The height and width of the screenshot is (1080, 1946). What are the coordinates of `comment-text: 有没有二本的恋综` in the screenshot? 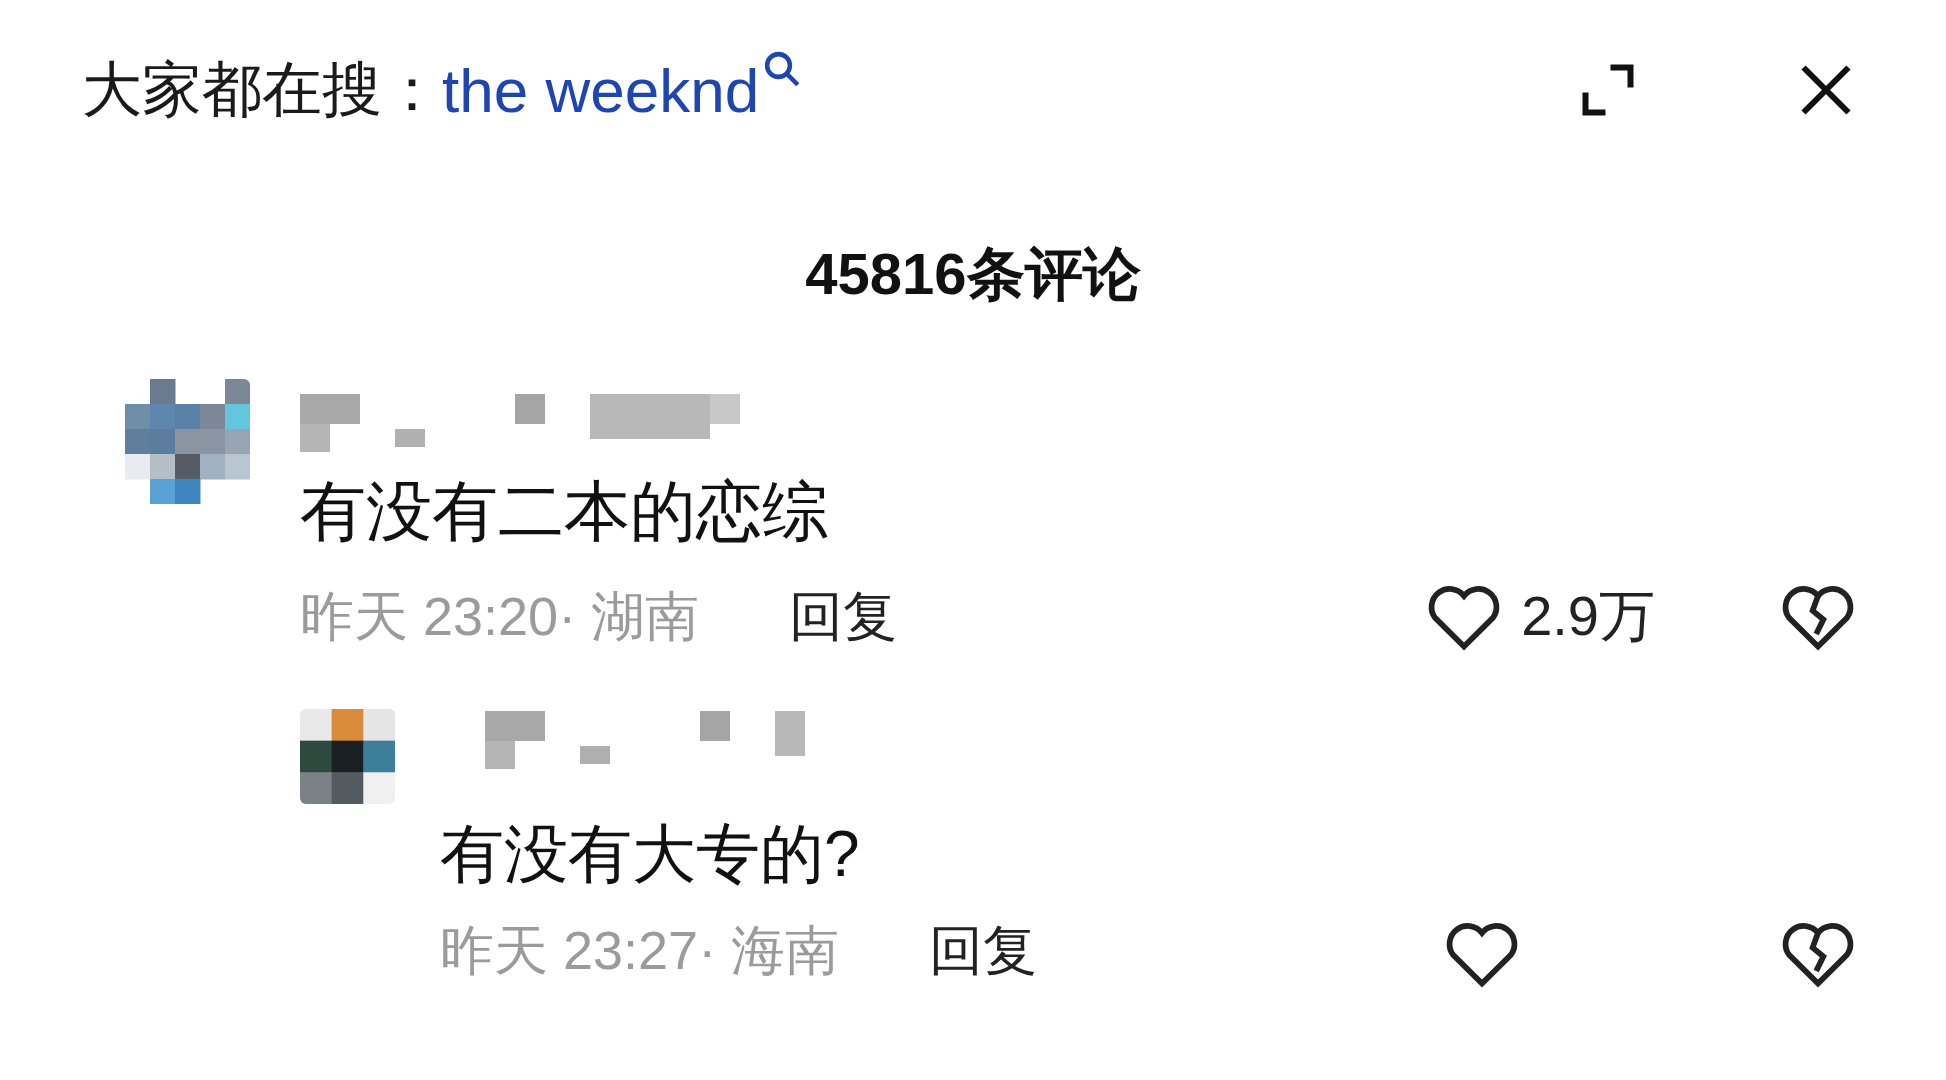 It's located at (564, 511).